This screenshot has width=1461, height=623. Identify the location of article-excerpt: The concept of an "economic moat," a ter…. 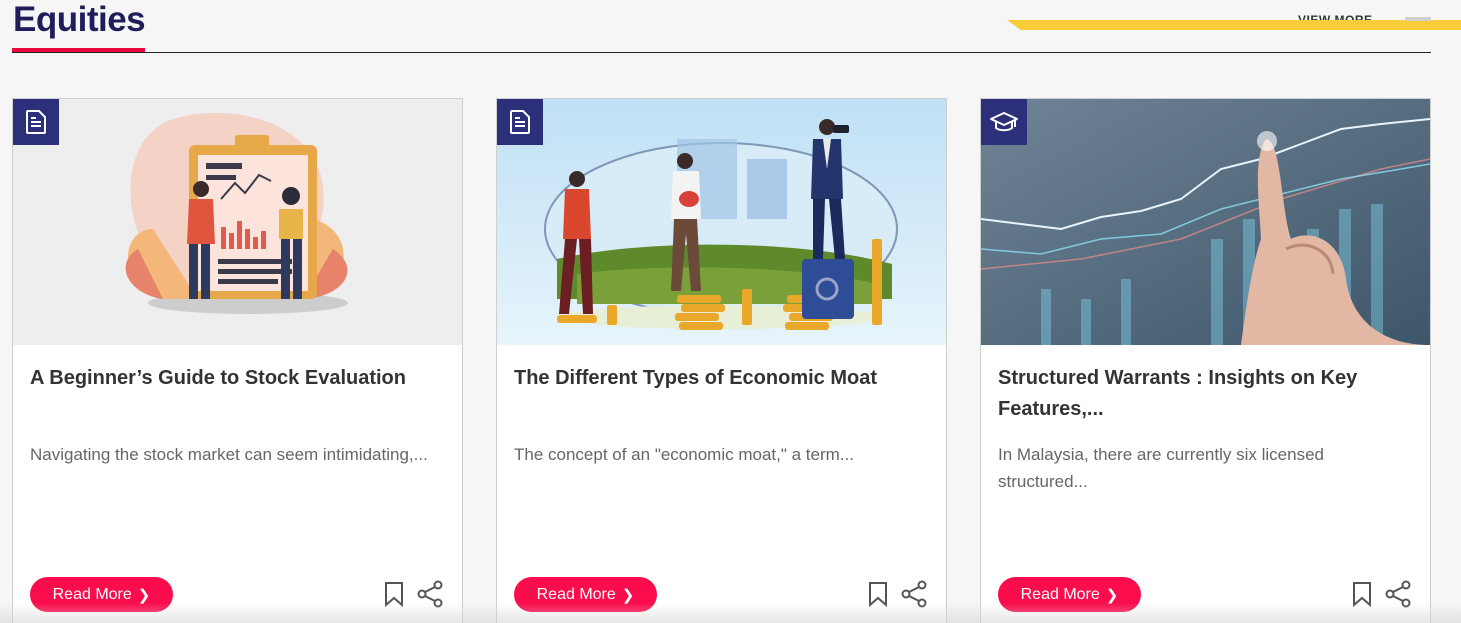
(684, 454).